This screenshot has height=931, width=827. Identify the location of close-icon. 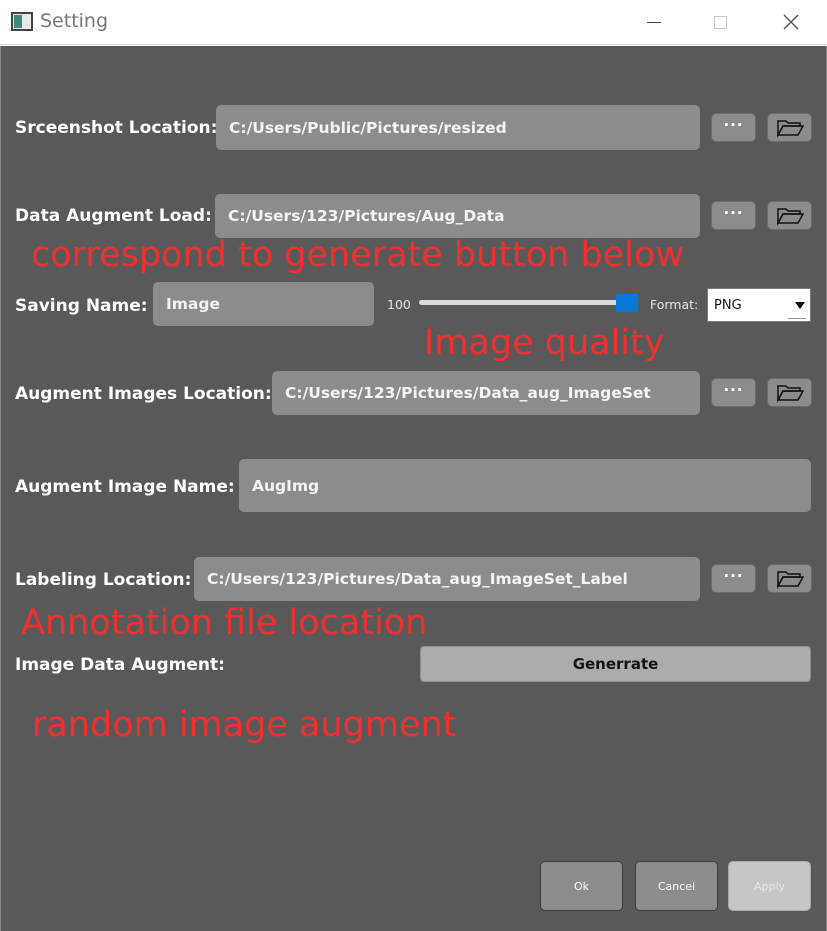
(791, 22).